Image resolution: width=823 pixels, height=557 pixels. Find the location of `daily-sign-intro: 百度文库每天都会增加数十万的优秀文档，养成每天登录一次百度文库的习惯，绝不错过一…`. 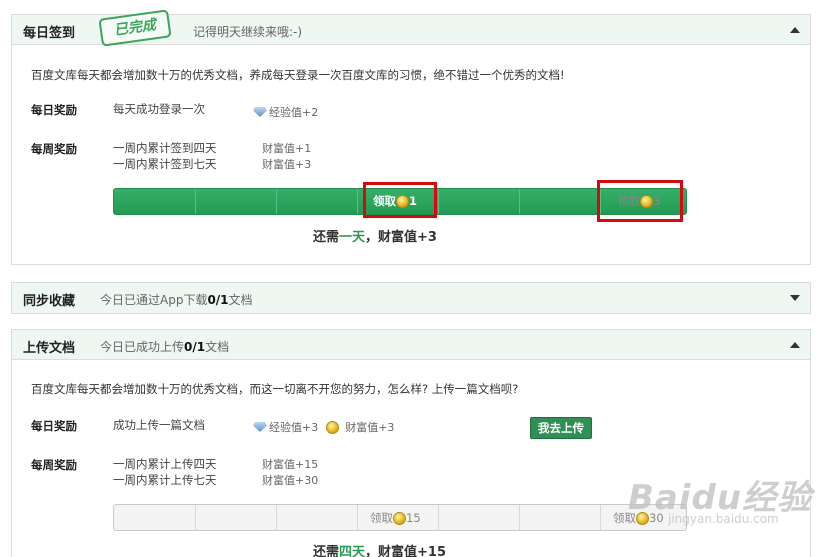

daily-sign-intro: 百度文库每天都会增加数十万的优秀文档，养成每天登录一次百度文库的习惯，绝不错过一… is located at coordinates (298, 75).